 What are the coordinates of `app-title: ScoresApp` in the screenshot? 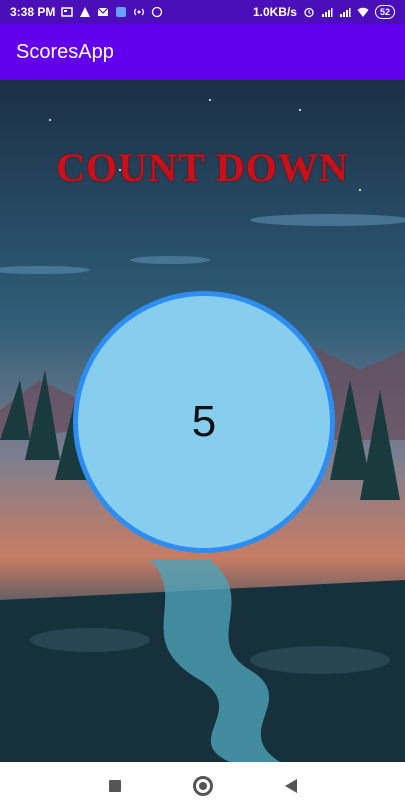 It's located at (65, 51).